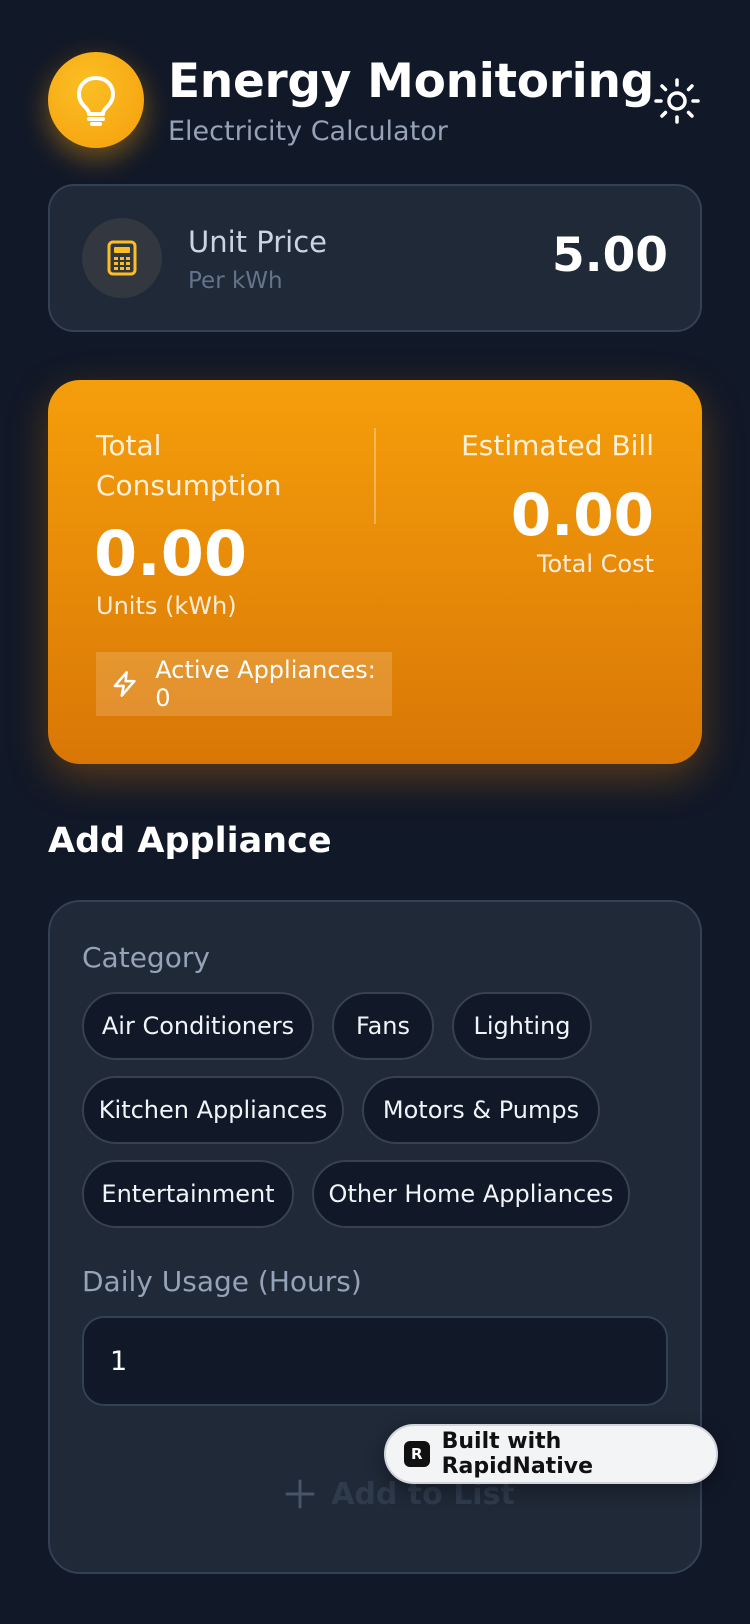 This screenshot has height=1624, width=750. Describe the element at coordinates (375, 476) in the screenshot. I see `summary-divider` at that location.